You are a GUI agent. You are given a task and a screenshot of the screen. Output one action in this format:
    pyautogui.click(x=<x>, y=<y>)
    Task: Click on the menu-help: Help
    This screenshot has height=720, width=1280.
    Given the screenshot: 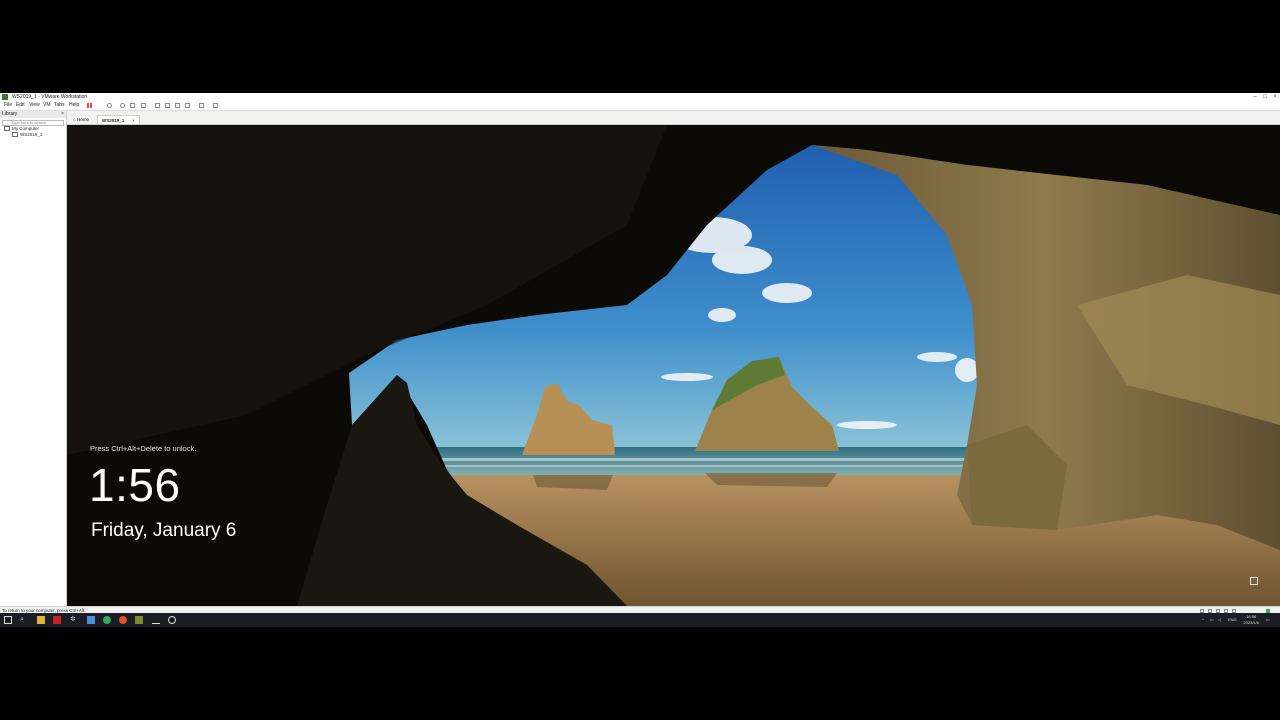 What is the action you would take?
    pyautogui.click(x=74, y=105)
    